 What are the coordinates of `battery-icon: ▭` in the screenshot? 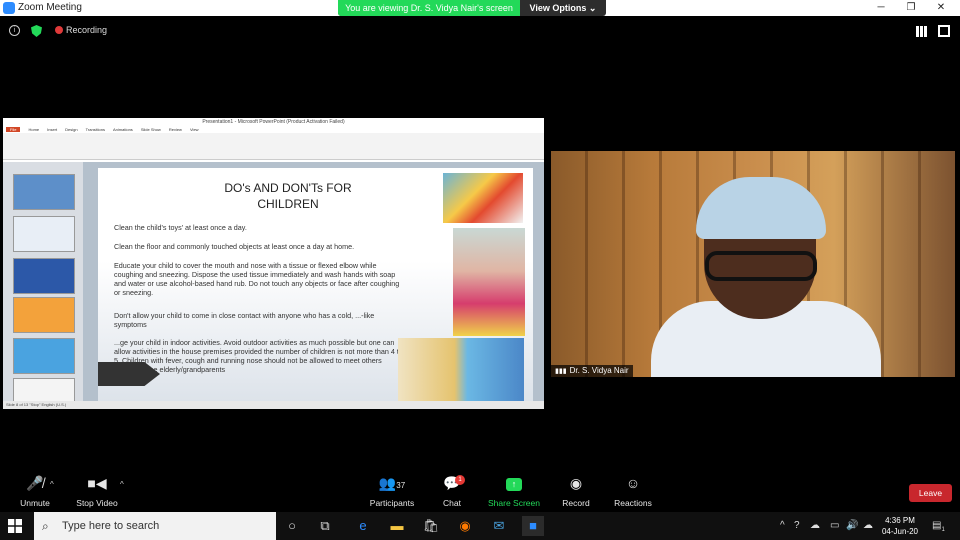 It's located at (834, 525).